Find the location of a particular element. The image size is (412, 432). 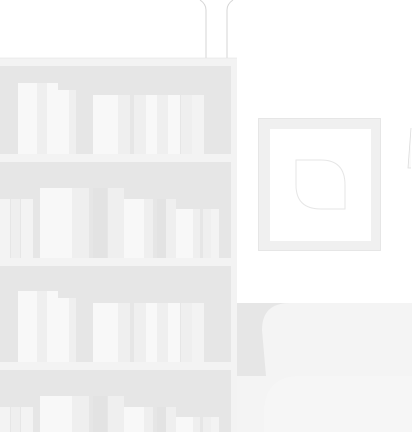

lamp-shade is located at coordinates (409, 148).